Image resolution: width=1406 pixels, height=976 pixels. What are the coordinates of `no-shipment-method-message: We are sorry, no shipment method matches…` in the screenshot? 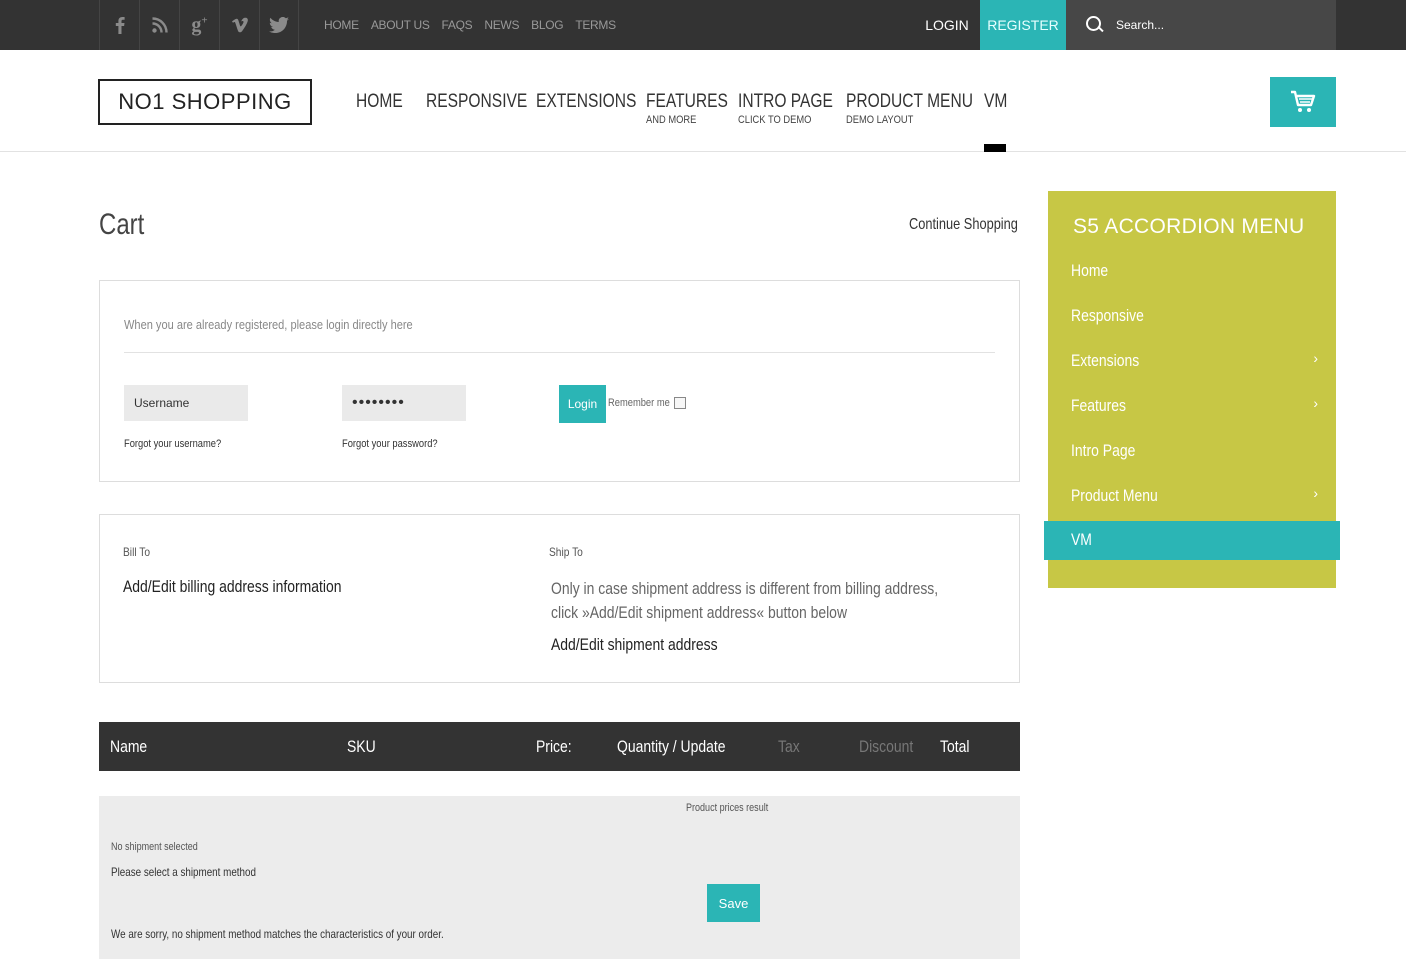 It's located at (277, 934).